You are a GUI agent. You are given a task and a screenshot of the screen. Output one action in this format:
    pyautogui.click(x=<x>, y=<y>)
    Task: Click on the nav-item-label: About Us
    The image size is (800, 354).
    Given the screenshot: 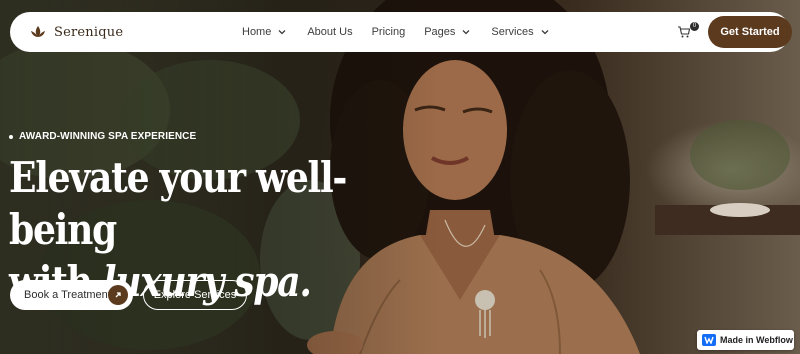 What is the action you would take?
    pyautogui.click(x=330, y=32)
    